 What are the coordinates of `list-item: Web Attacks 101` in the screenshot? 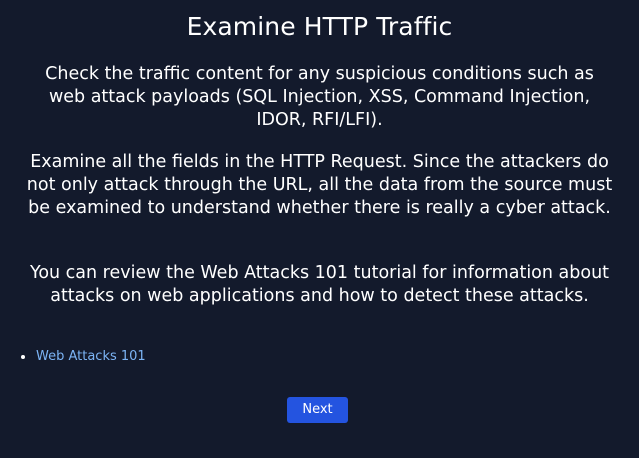 It's located at (82, 357).